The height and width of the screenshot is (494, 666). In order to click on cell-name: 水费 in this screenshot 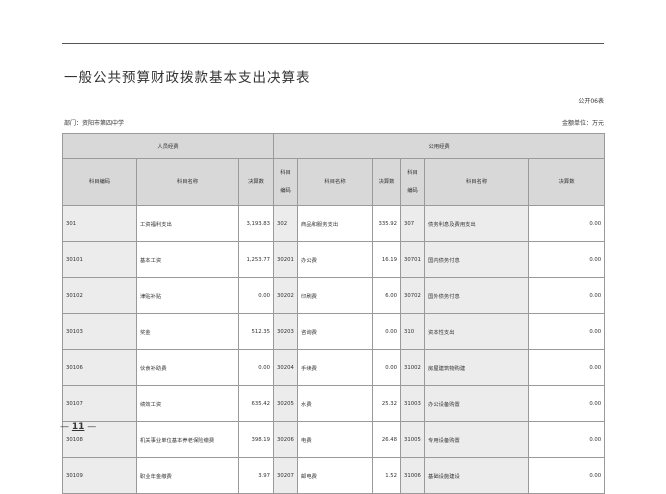, I will do `click(335, 403)`.